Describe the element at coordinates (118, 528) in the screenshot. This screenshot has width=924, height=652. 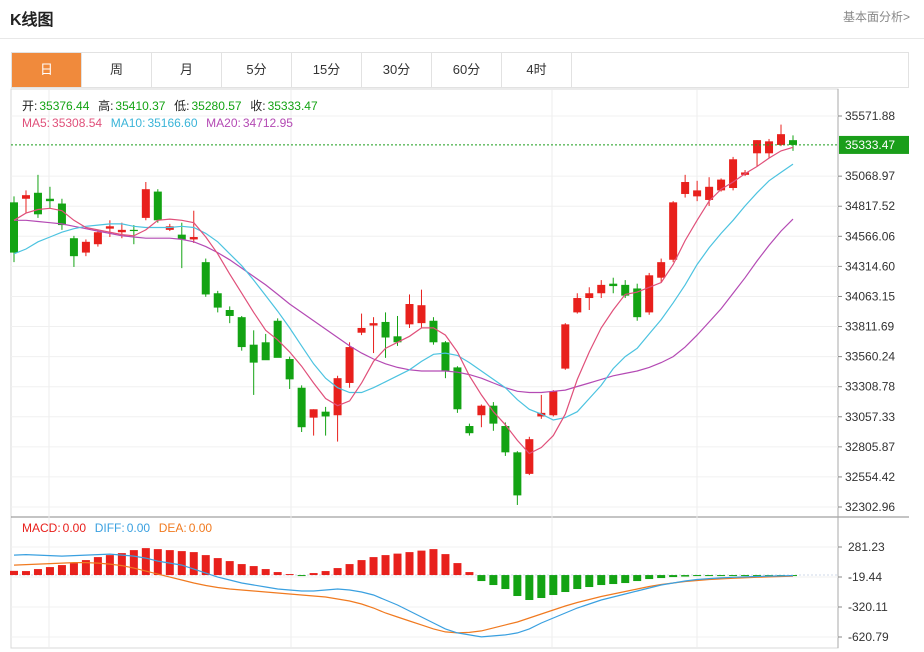
I see `macd-info: MACD: 0.00 DIFF: 0.00 DEA: 0.00` at that location.